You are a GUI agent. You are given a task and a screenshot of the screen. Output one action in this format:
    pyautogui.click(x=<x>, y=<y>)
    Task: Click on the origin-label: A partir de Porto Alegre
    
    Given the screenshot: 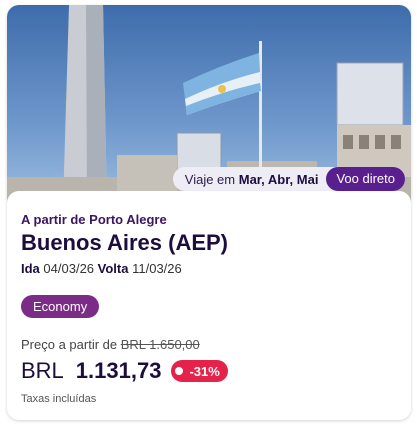 What is the action you would take?
    pyautogui.click(x=94, y=219)
    